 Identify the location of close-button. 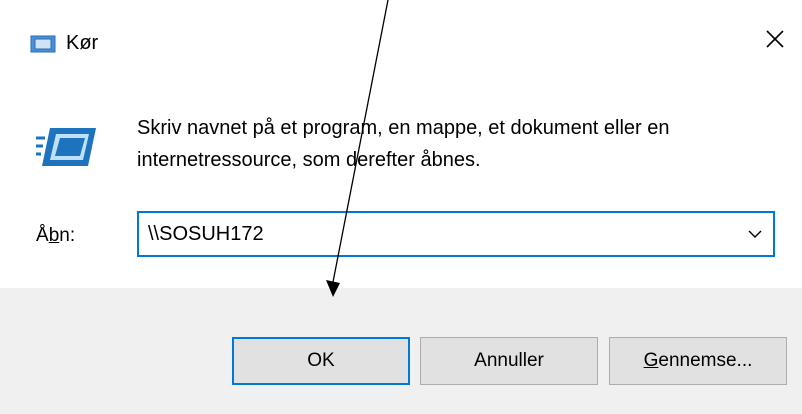
(775, 41).